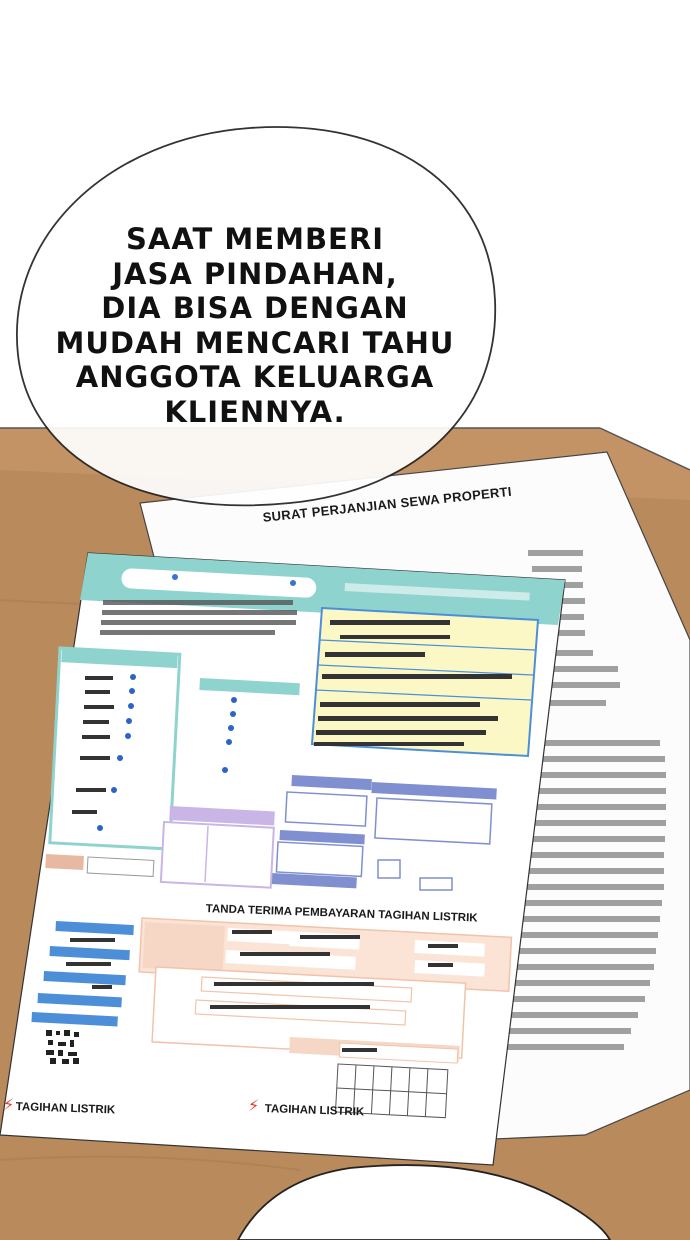 The height and width of the screenshot is (1240, 690). I want to click on qr-code, so click(64, 1047).